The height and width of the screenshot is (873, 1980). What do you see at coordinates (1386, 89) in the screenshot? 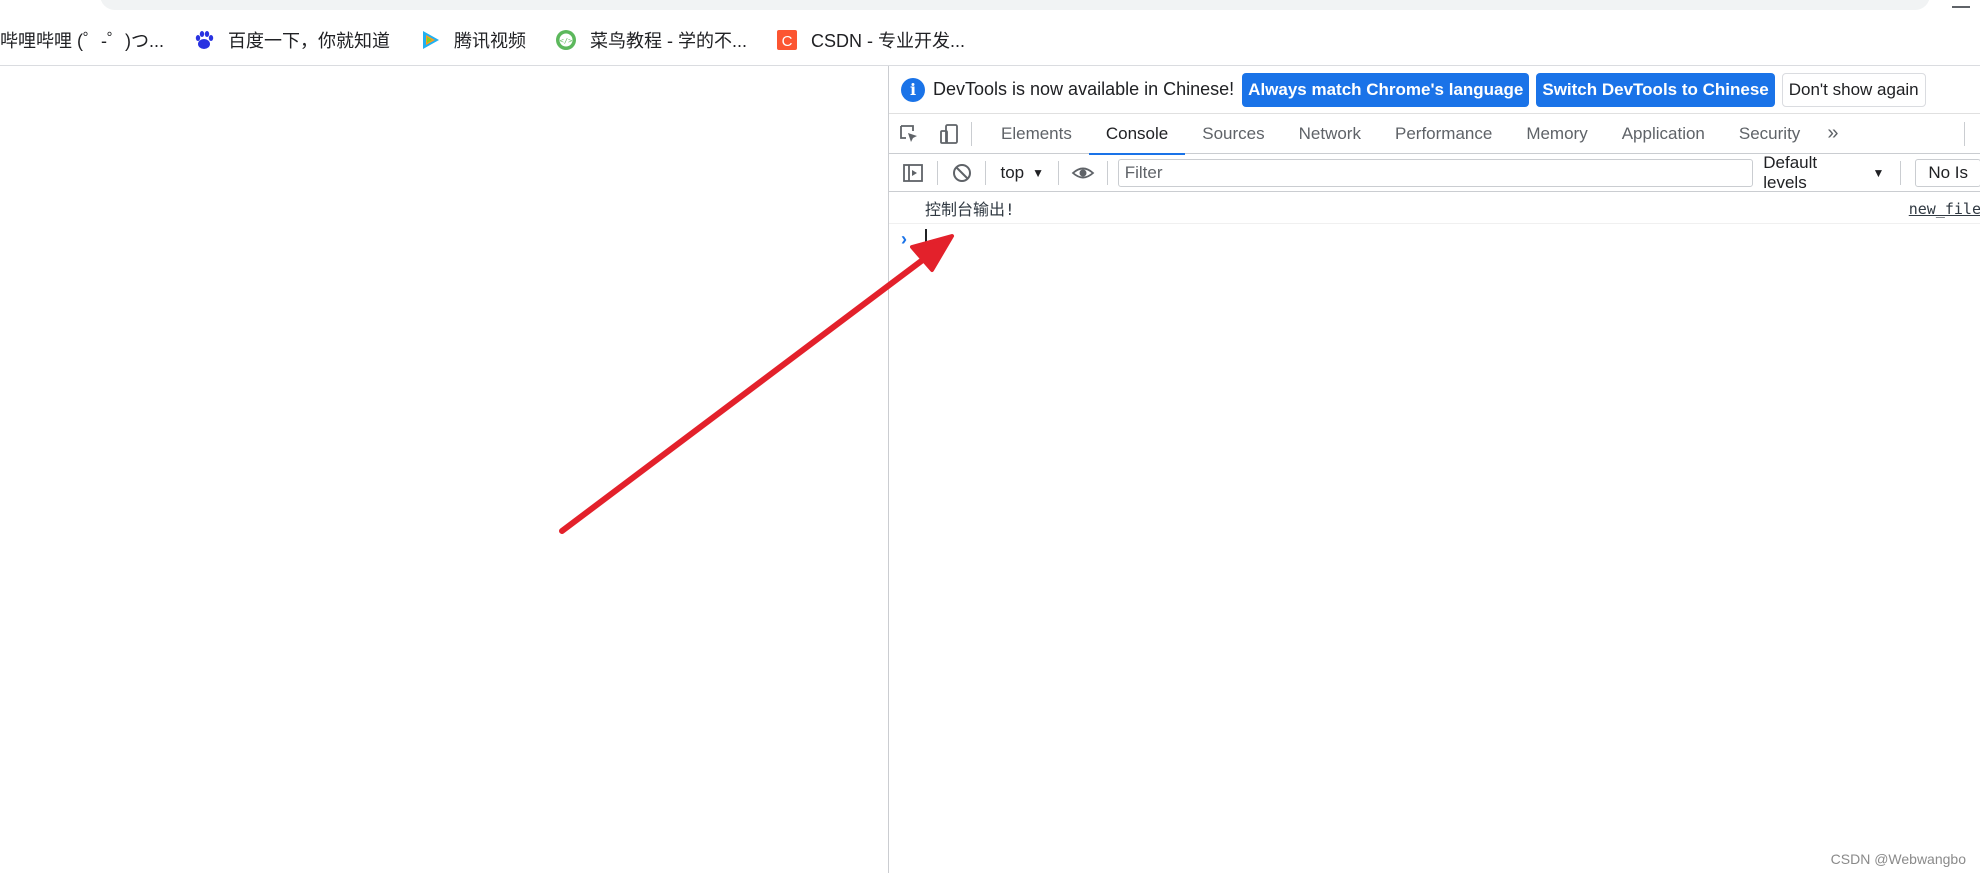
I see `always-match-language-button: Always match Chrome's language` at bounding box center [1386, 89].